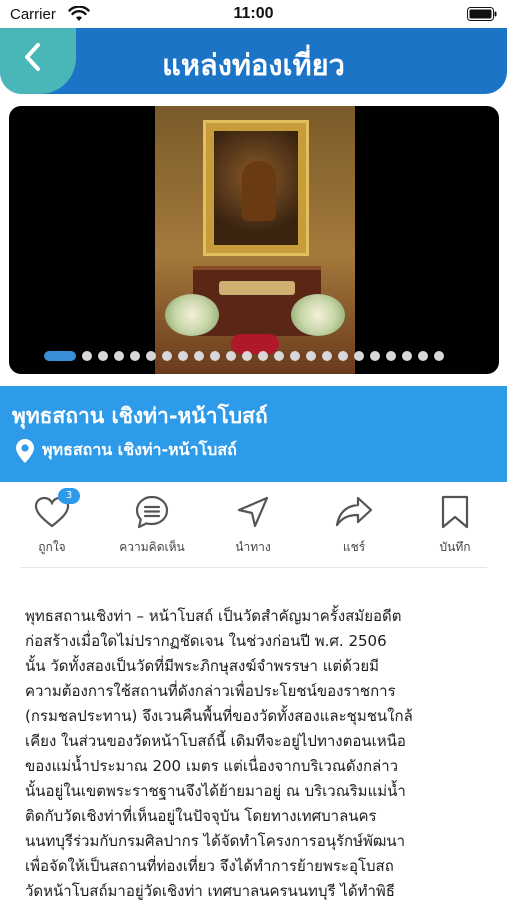 This screenshot has height=900, width=507. I want to click on navigate-button: นำทาง, so click(253, 524).